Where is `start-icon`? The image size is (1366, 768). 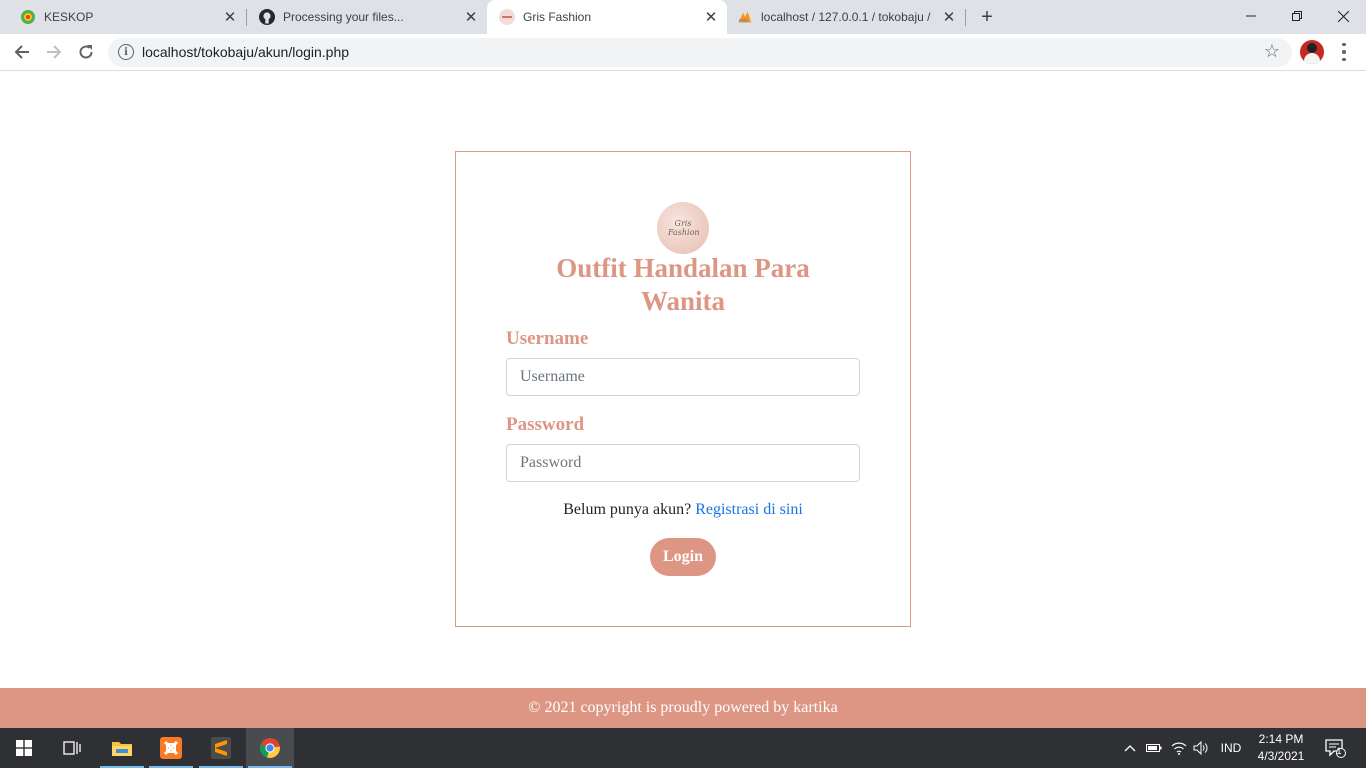 start-icon is located at coordinates (24, 748).